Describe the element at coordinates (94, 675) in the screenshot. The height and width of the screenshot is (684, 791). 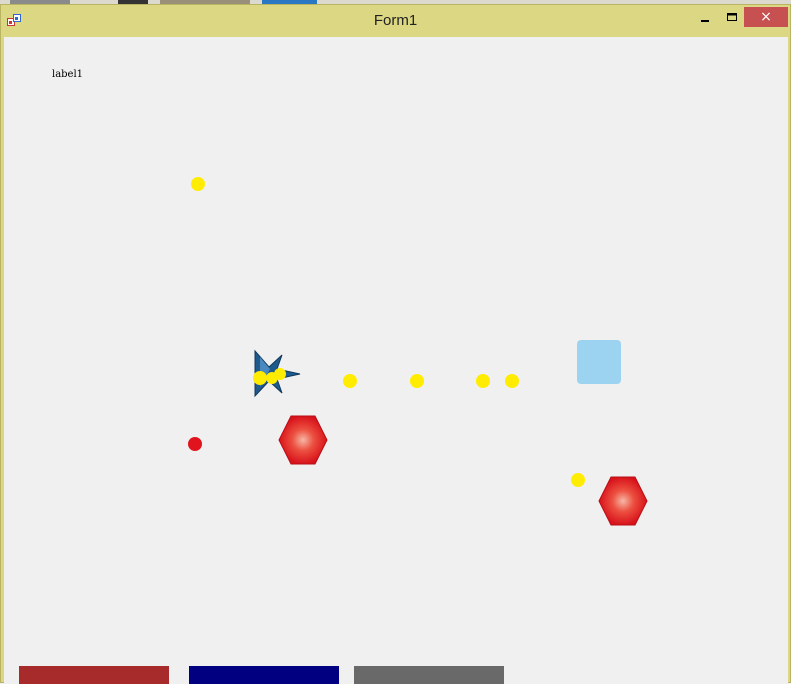
I see `bottom-button-red` at that location.